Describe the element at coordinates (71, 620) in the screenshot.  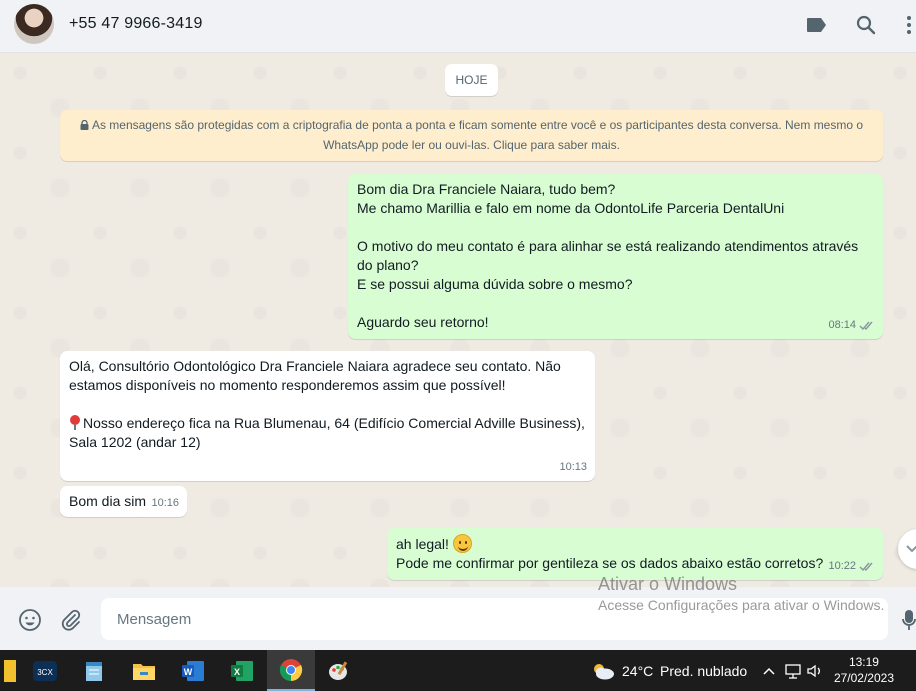
I see `attach-icon` at that location.